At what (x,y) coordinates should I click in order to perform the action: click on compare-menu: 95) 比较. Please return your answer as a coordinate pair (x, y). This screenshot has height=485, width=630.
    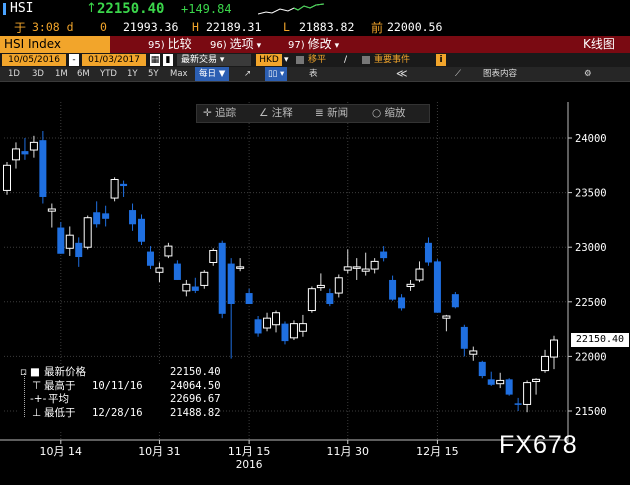
    Looking at the image, I should click on (170, 44).